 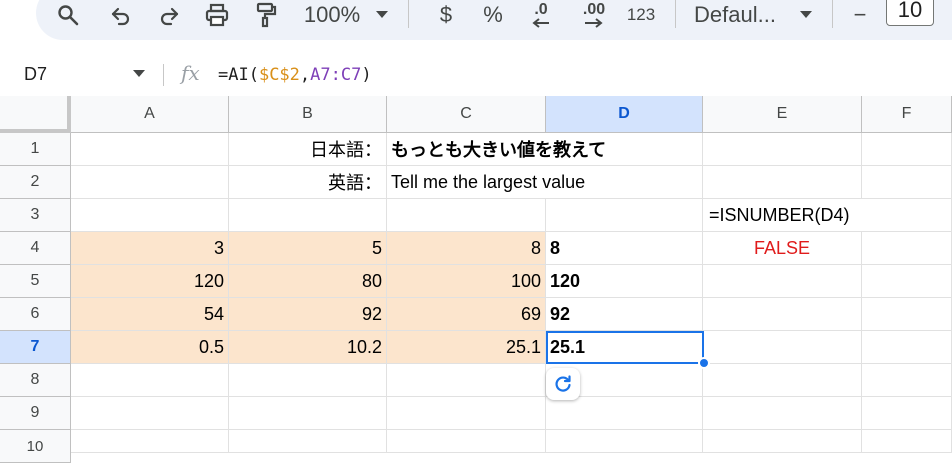 What do you see at coordinates (624, 347) in the screenshot?
I see `cell-d7: 25.1` at bounding box center [624, 347].